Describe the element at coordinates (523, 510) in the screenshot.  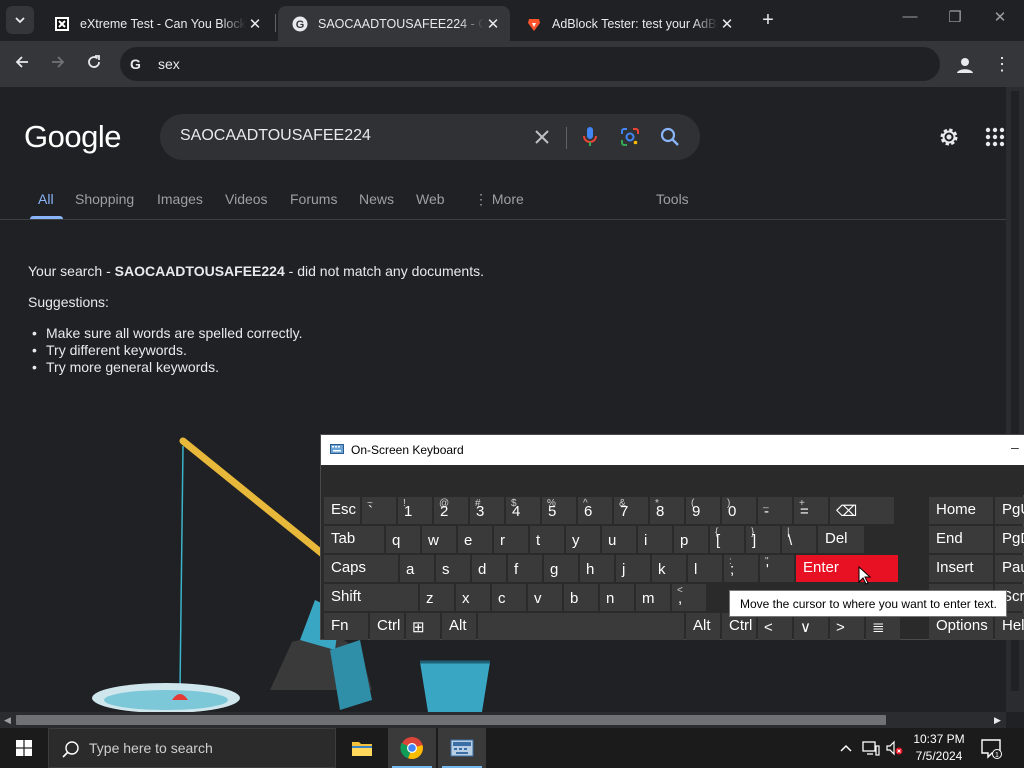
I see `key-4: $4` at that location.